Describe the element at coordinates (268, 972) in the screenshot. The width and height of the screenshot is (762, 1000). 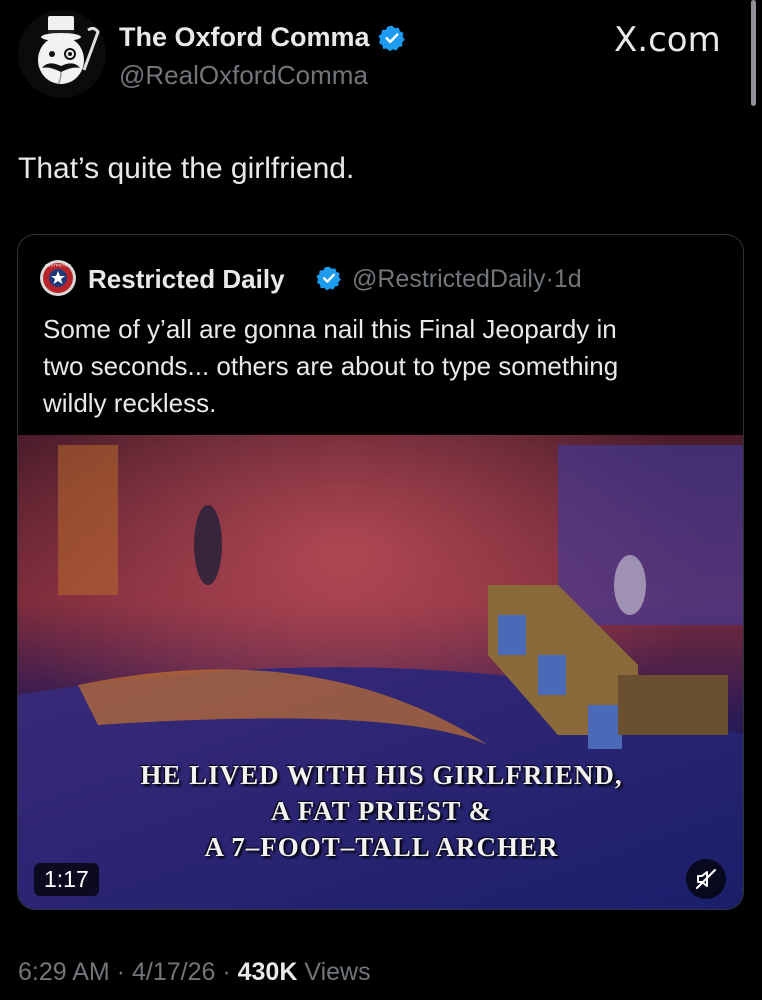
I see `views-count: 430K` at that location.